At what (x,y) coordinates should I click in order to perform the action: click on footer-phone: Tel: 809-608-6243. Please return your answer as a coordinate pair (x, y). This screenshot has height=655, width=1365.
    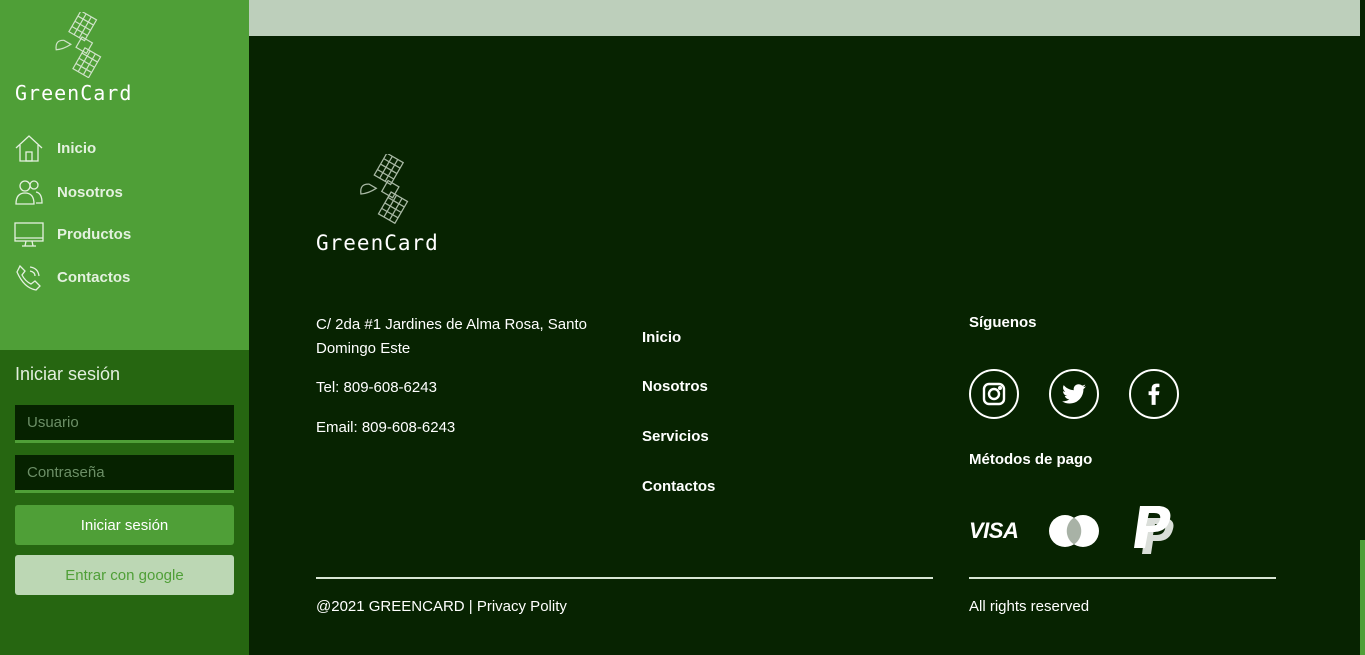
    Looking at the image, I should click on (376, 387).